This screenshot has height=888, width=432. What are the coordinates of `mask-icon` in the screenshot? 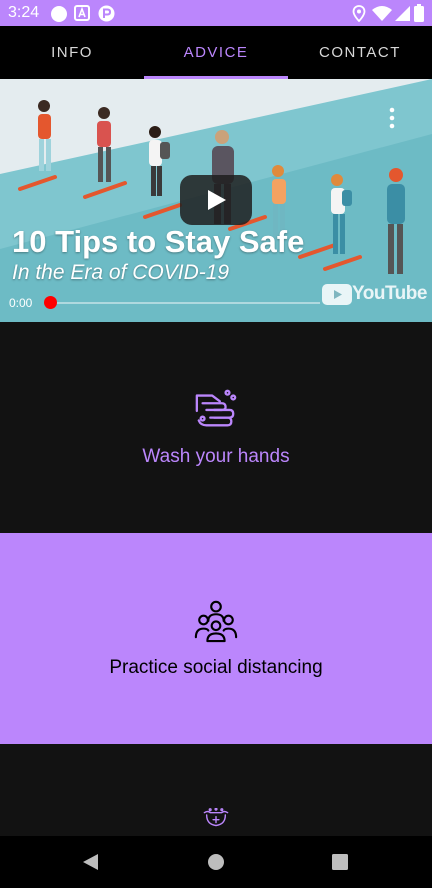 It's located at (216, 817).